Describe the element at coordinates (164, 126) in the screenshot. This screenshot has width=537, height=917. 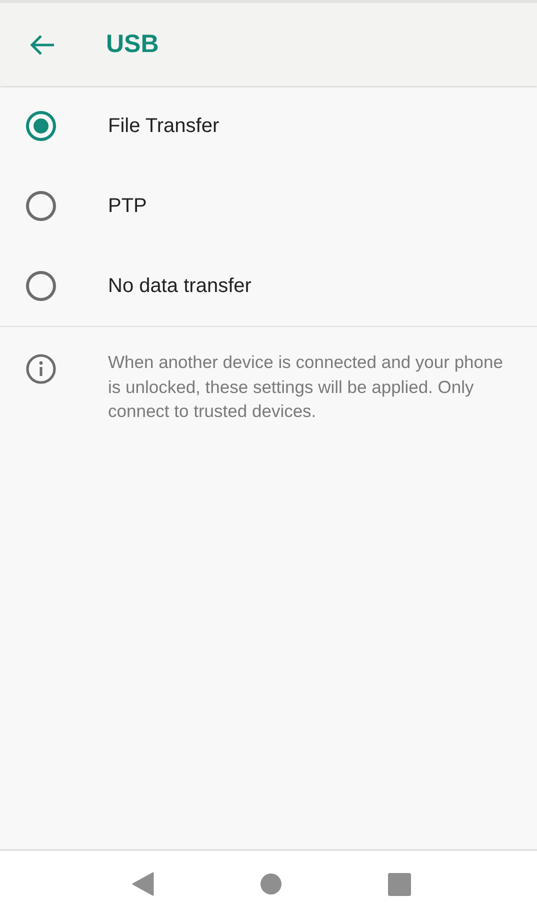
I see `option-label: File Transfer` at that location.